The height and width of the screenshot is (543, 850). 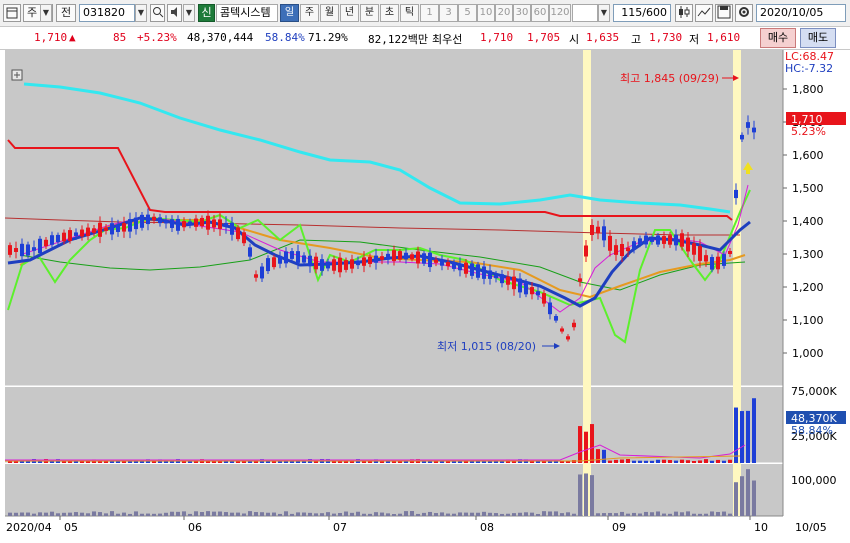 I want to click on speaker-icon, so click(x=174, y=13).